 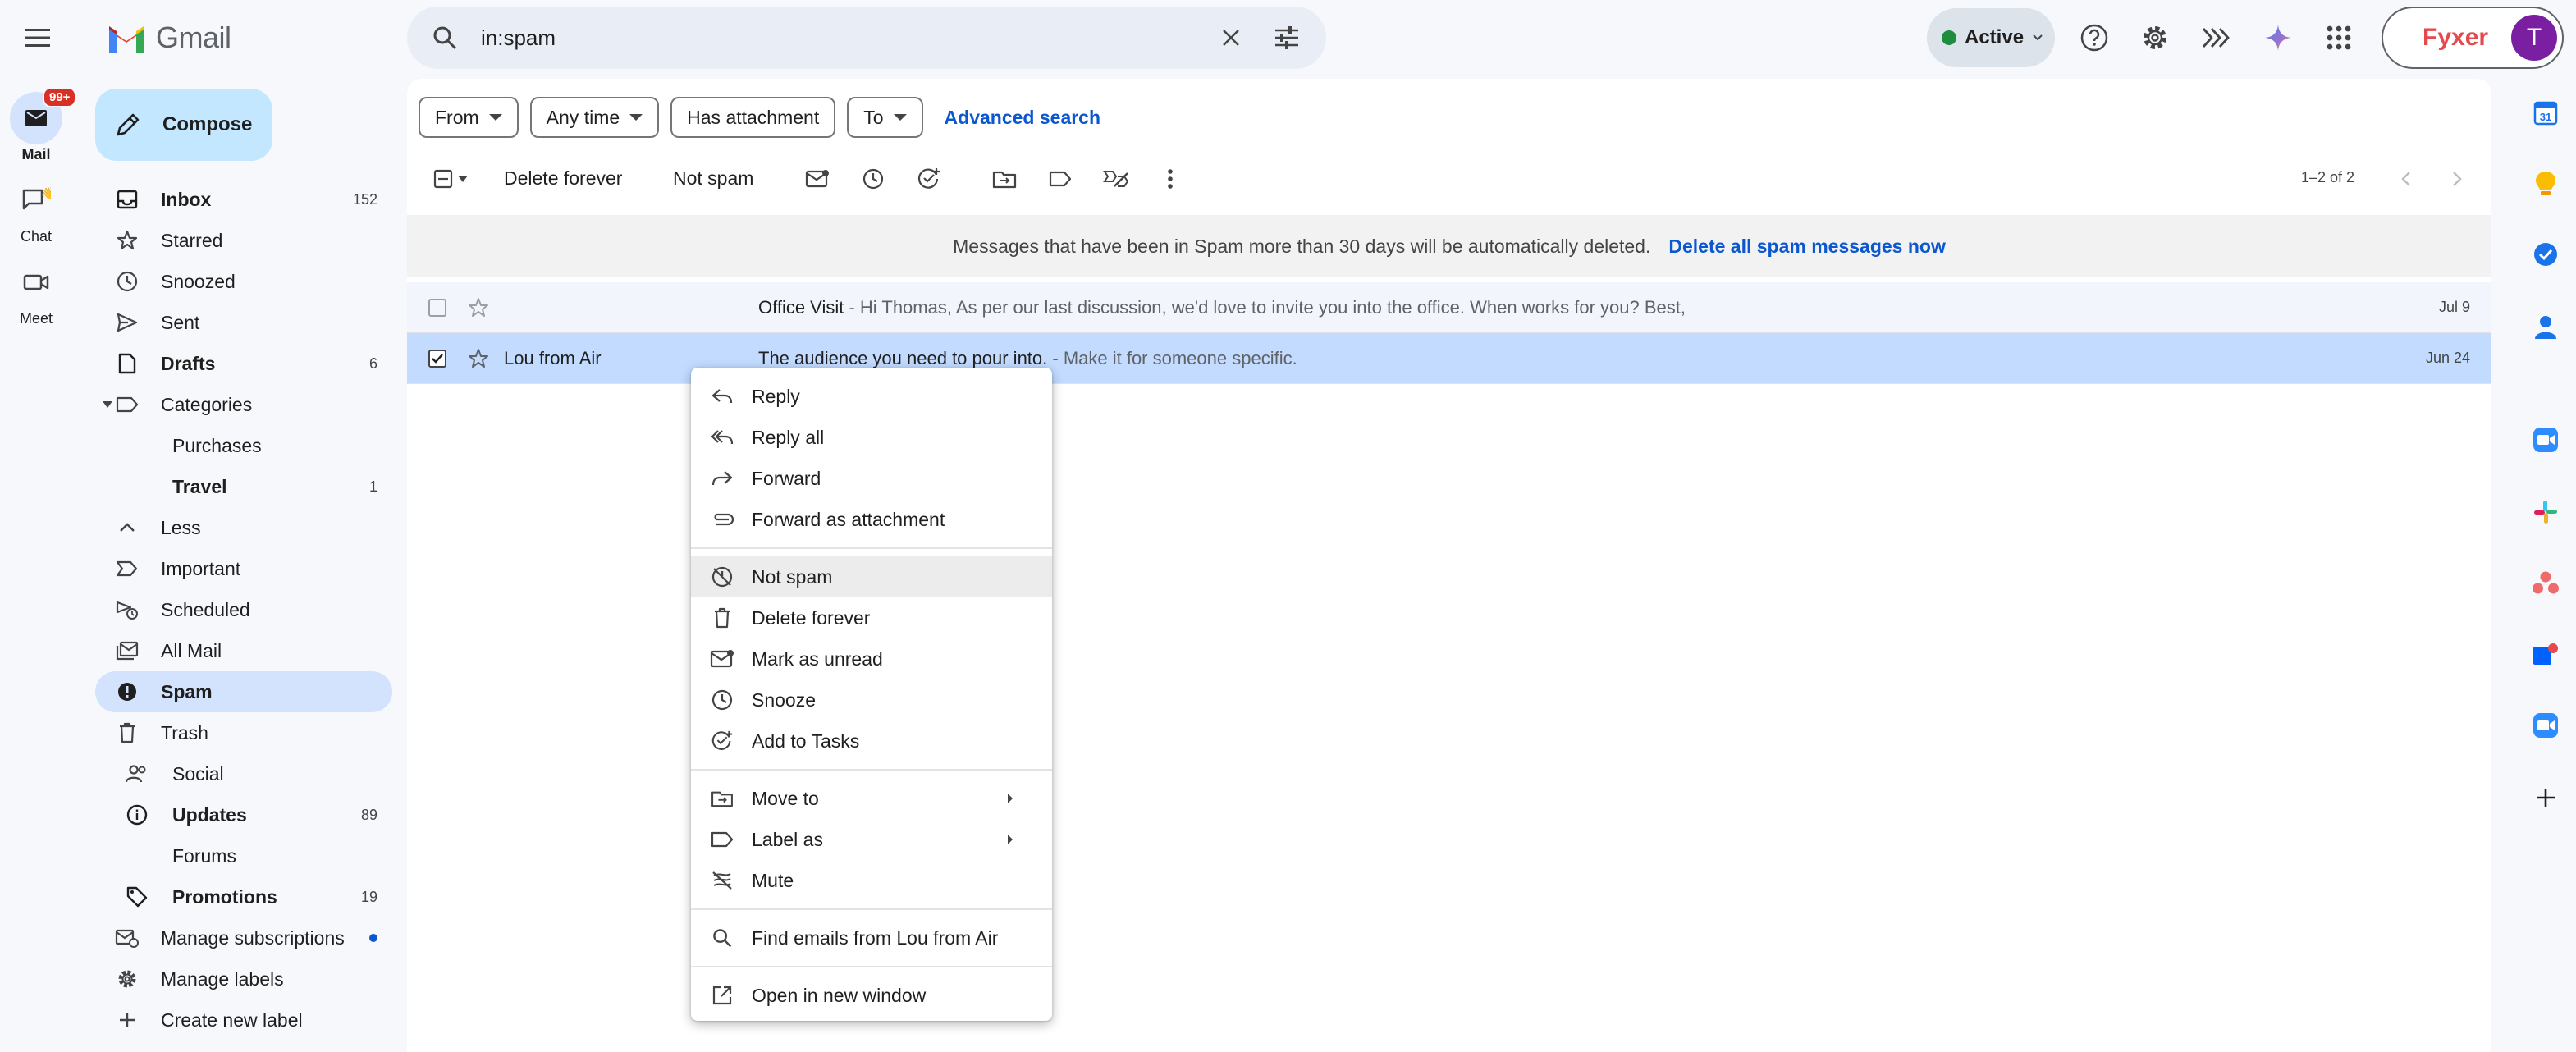 What do you see at coordinates (2545, 512) in the screenshot?
I see `slack-addon` at bounding box center [2545, 512].